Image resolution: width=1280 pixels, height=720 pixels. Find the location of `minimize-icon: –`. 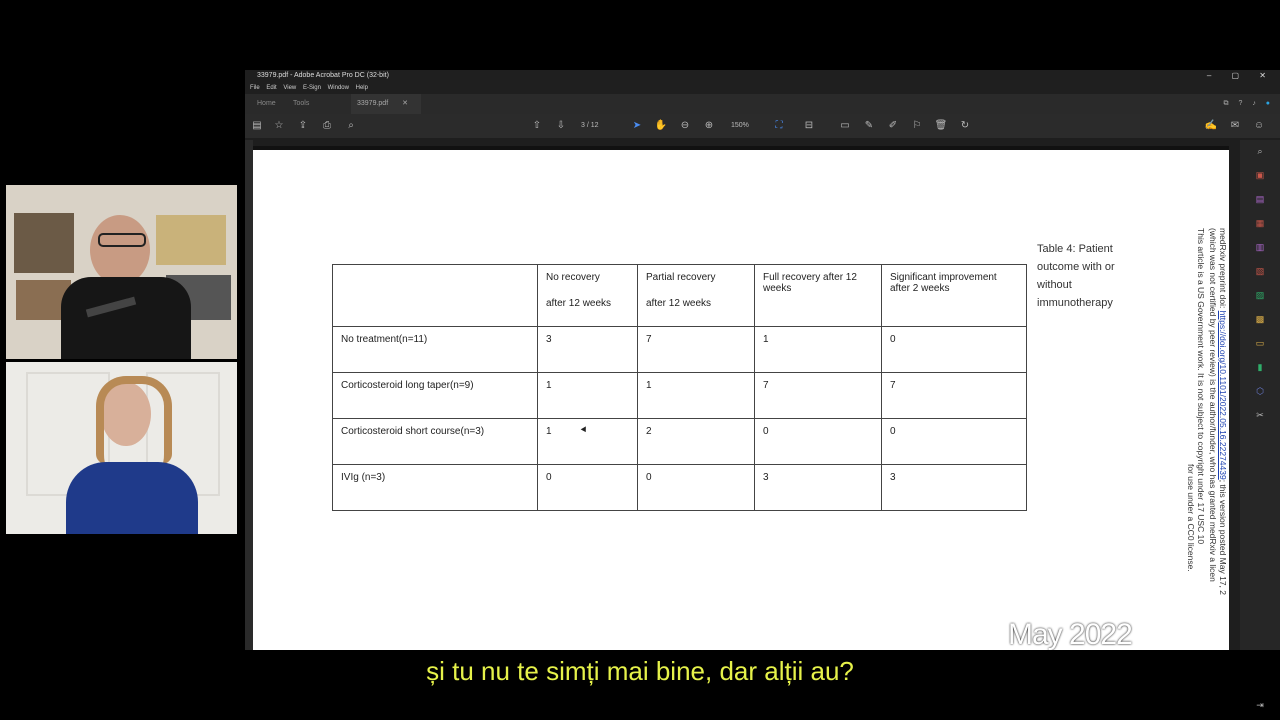

minimize-icon: – is located at coordinates (1209, 75).